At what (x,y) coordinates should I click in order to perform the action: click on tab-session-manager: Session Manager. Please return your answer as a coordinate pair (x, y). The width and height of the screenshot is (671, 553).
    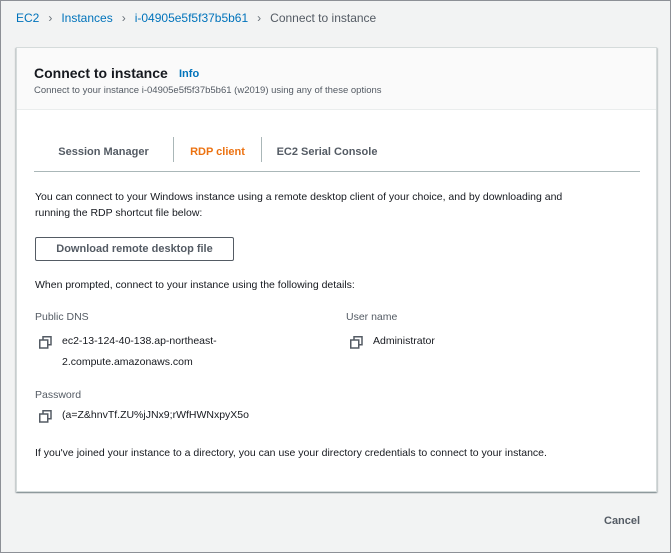
    Looking at the image, I should click on (103, 152).